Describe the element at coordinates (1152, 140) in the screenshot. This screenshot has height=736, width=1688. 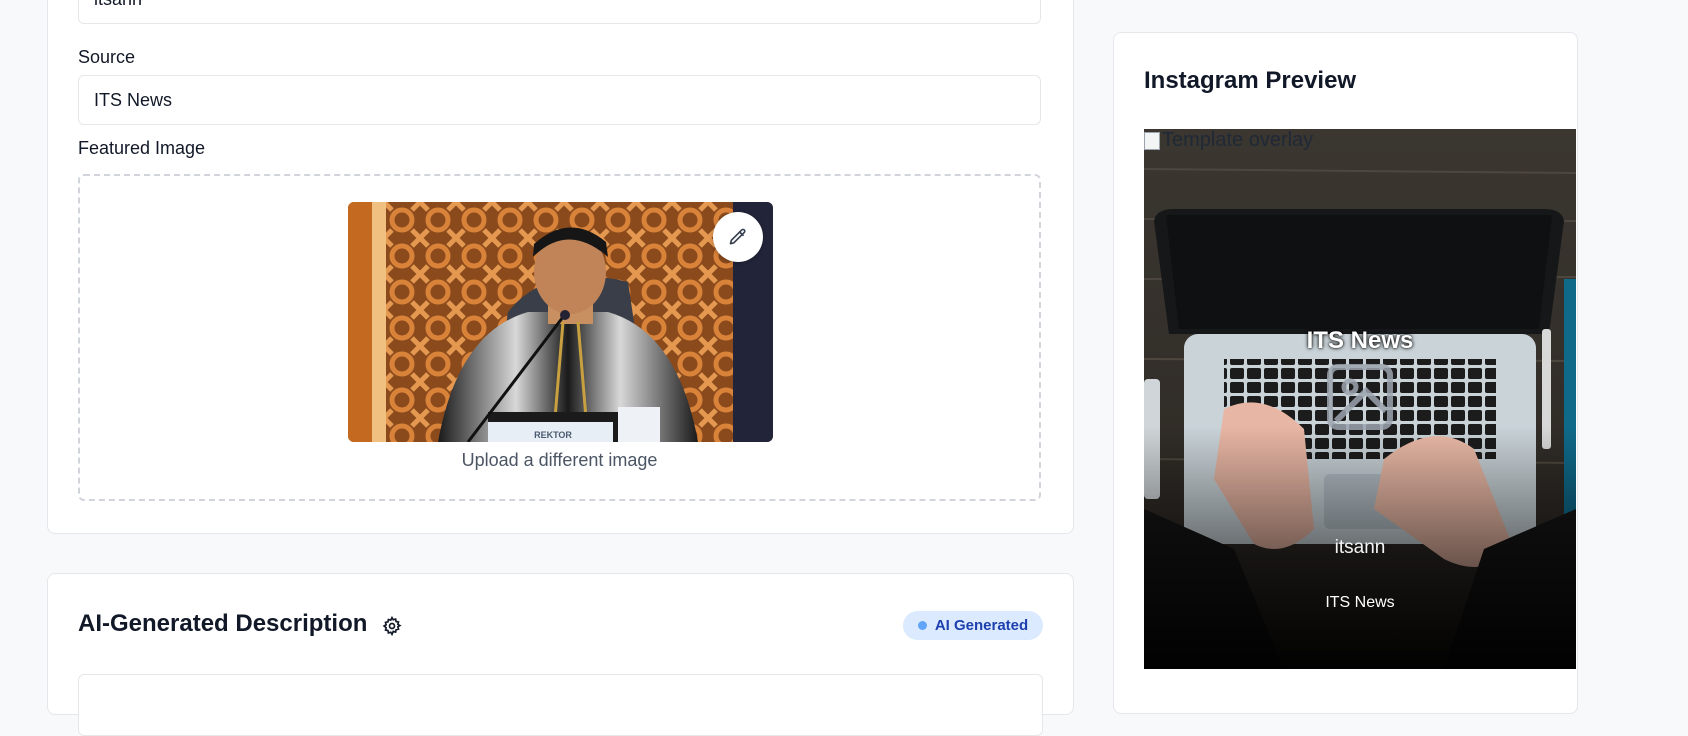
I see `broken-image-icon` at that location.